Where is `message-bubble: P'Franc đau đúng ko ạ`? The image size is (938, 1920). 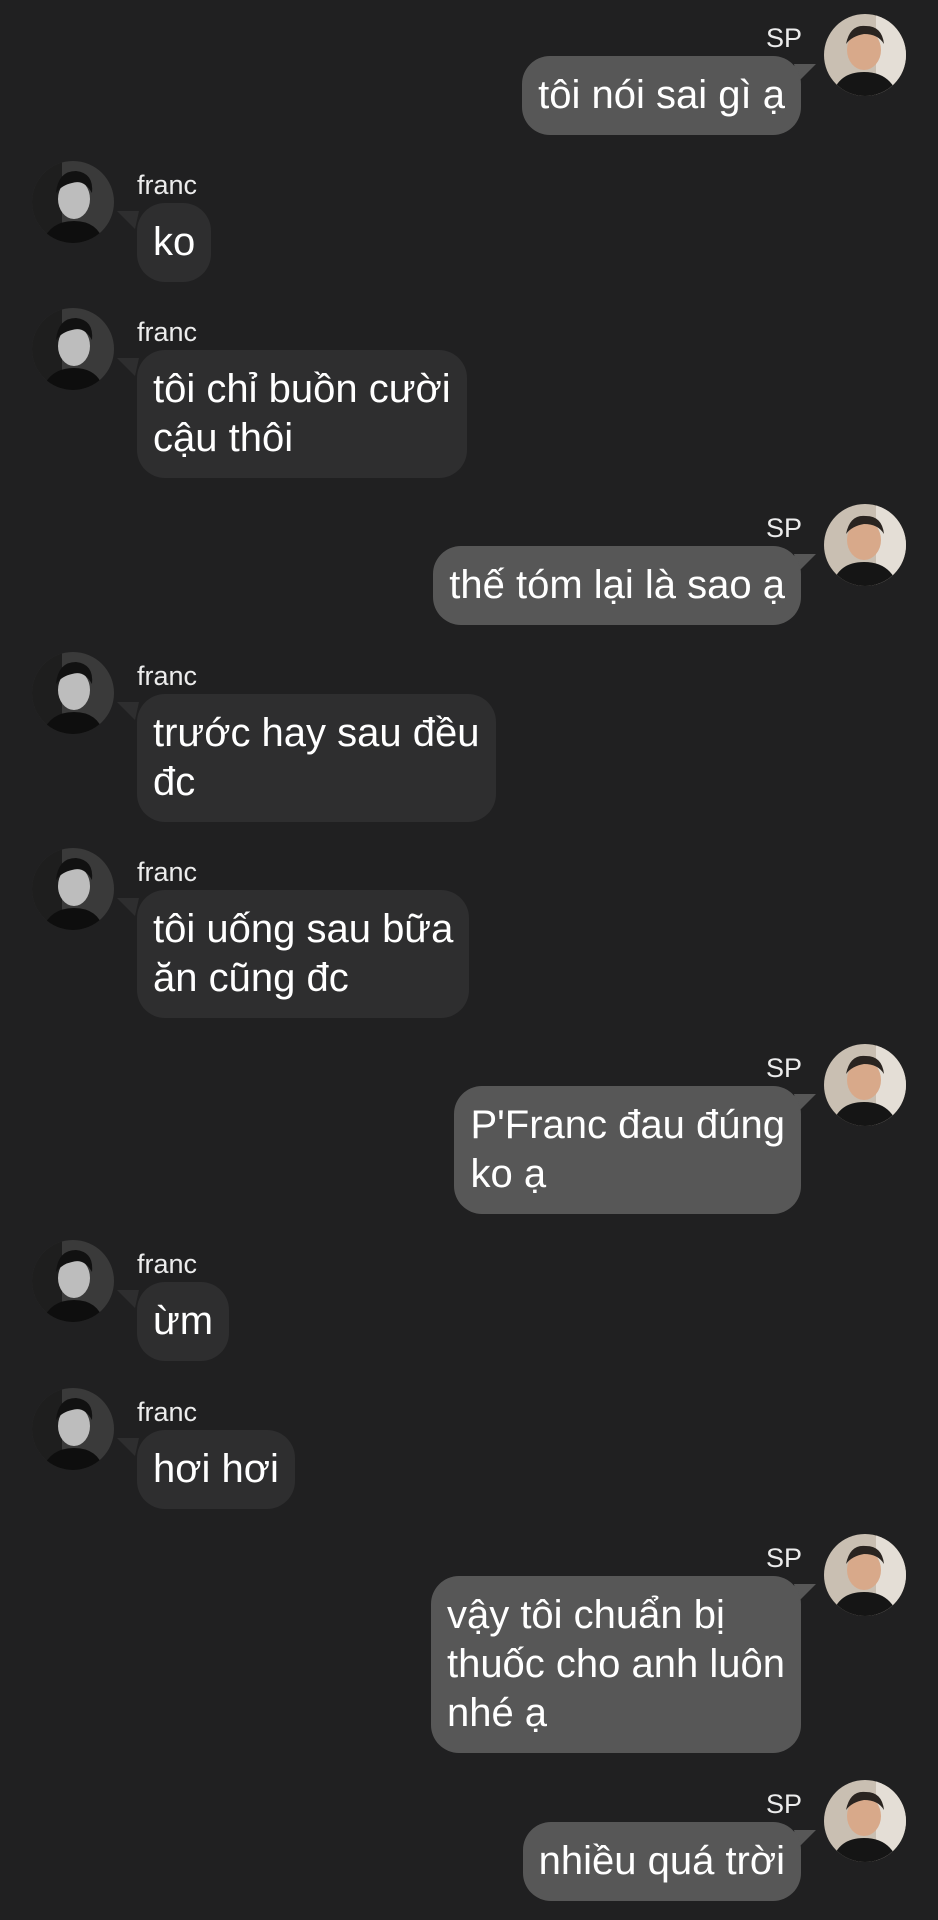 message-bubble: P'Franc đau đúng ko ạ is located at coordinates (627, 1150).